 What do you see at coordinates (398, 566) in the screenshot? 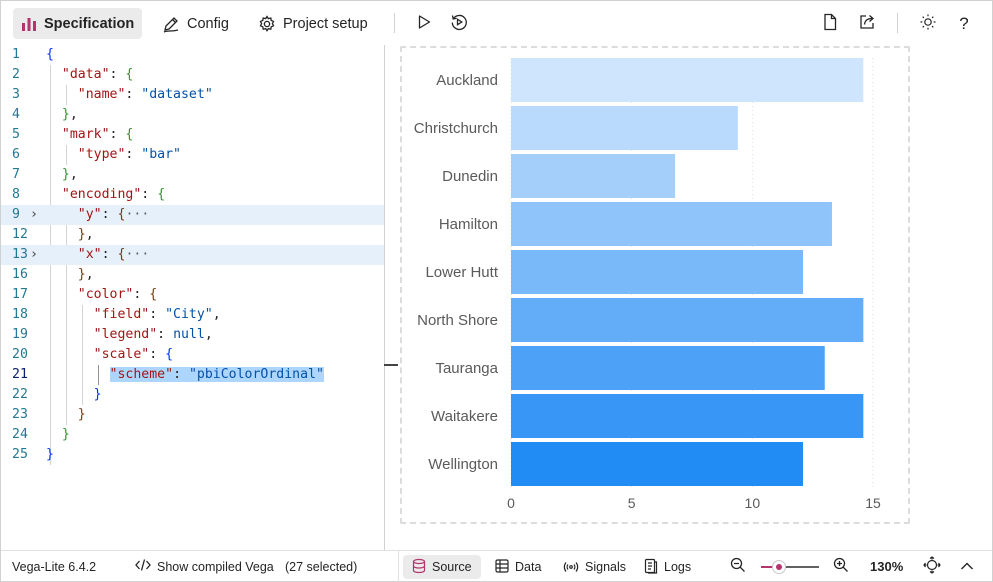
I see `status-divider` at bounding box center [398, 566].